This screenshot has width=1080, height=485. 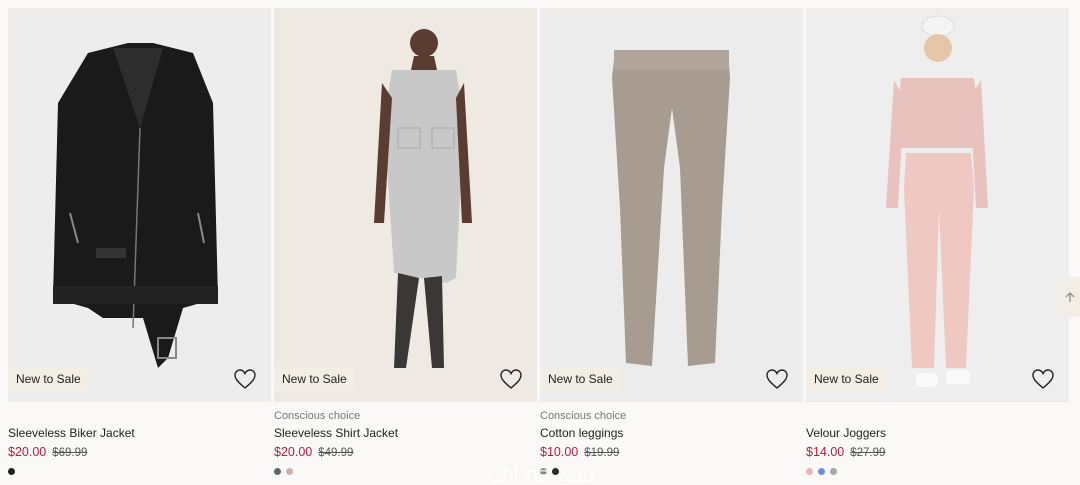 What do you see at coordinates (937, 442) in the screenshot?
I see `product-info: Velour Joggers $14.00 $27.99` at bounding box center [937, 442].